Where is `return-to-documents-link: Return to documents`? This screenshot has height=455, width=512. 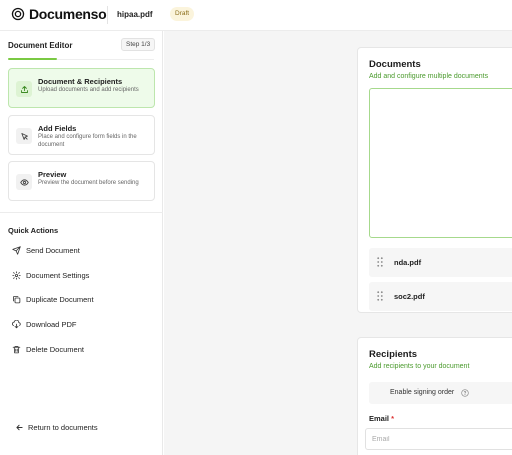
return-to-documents-link: Return to documents is located at coordinates (56, 427).